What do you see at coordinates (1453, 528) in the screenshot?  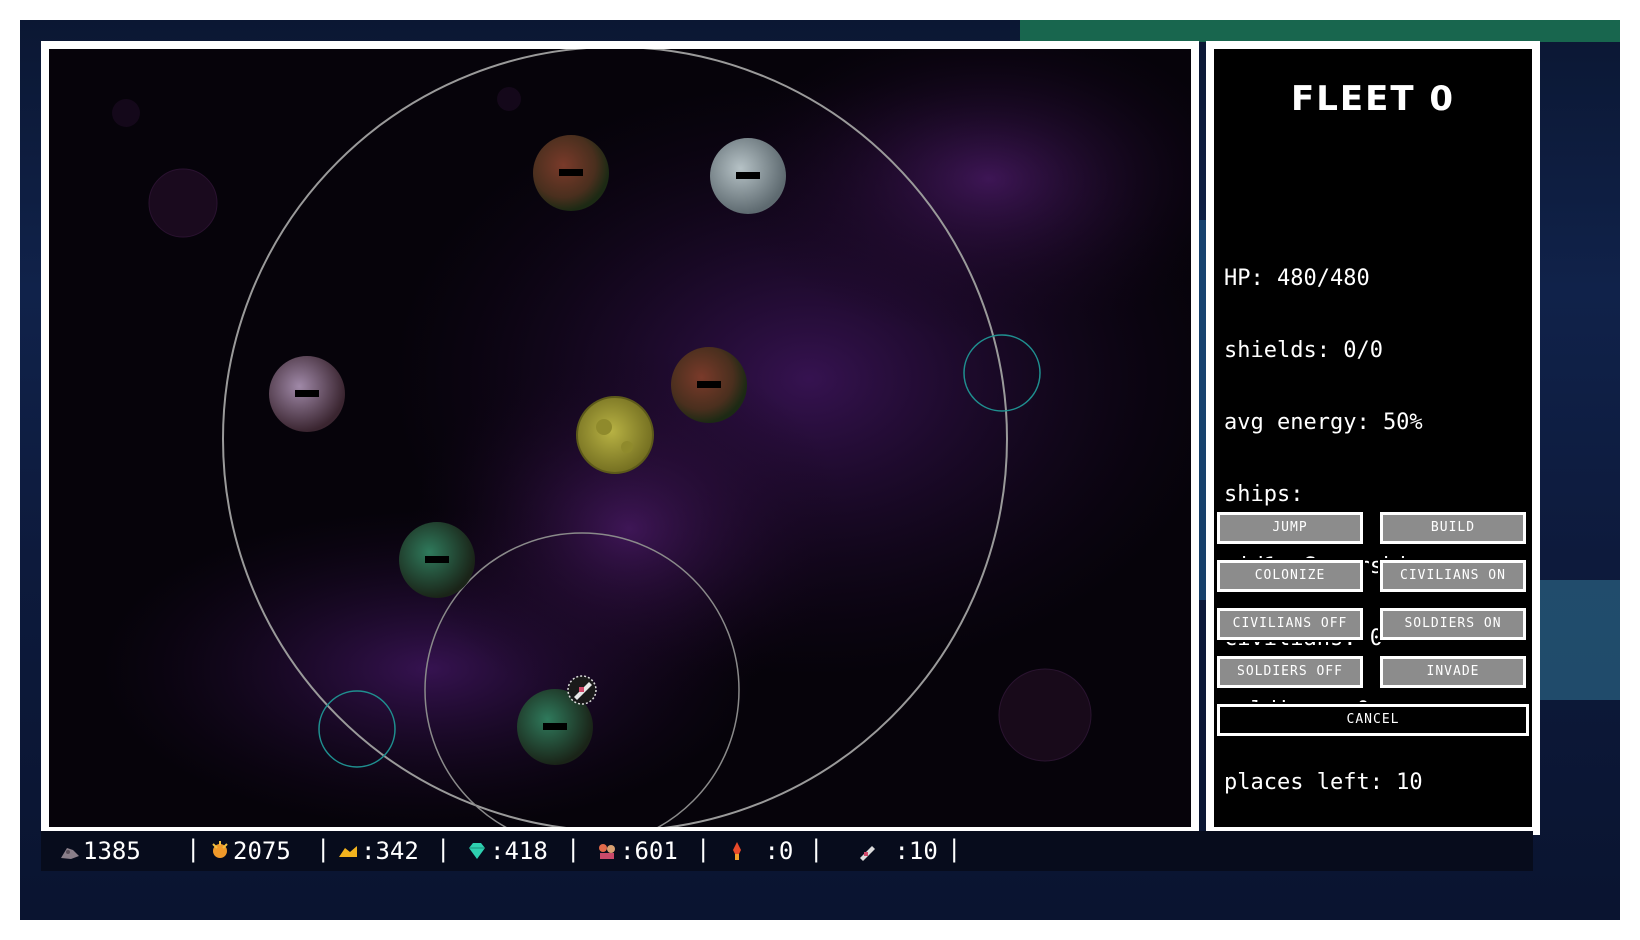 I see `build-button: BUILD` at bounding box center [1453, 528].